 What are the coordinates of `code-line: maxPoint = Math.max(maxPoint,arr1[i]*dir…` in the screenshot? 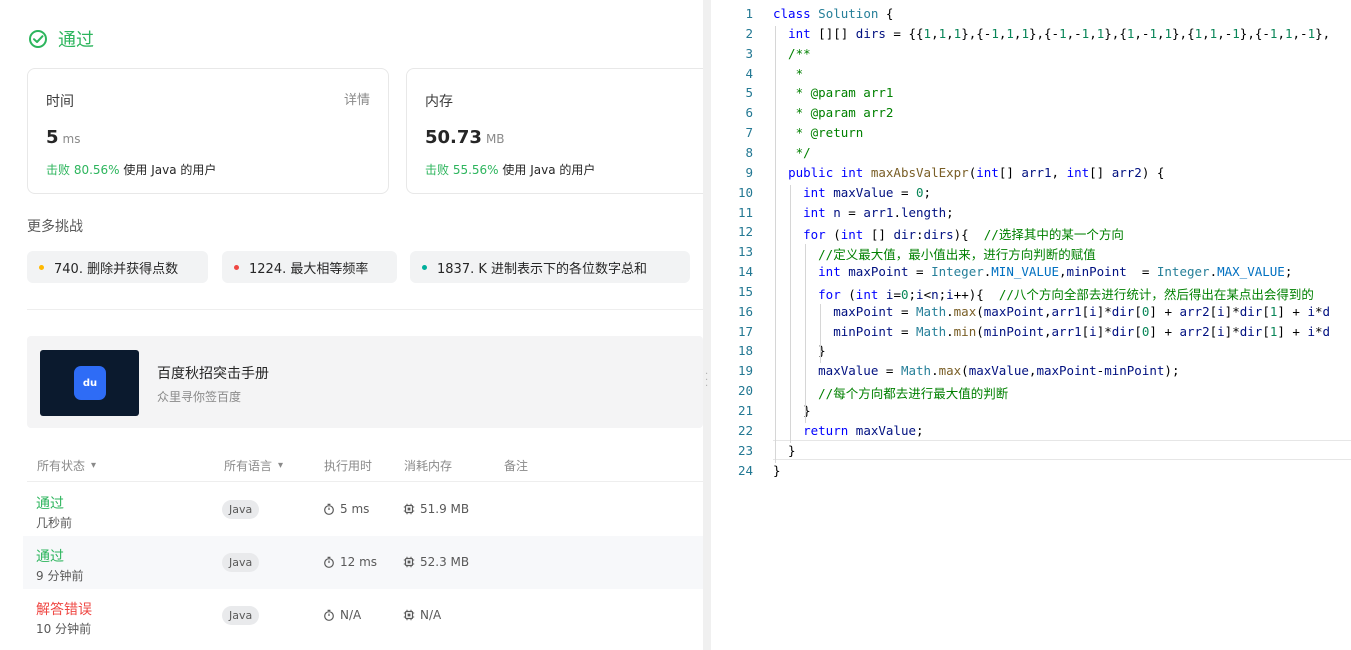 It's located at (1051, 311).